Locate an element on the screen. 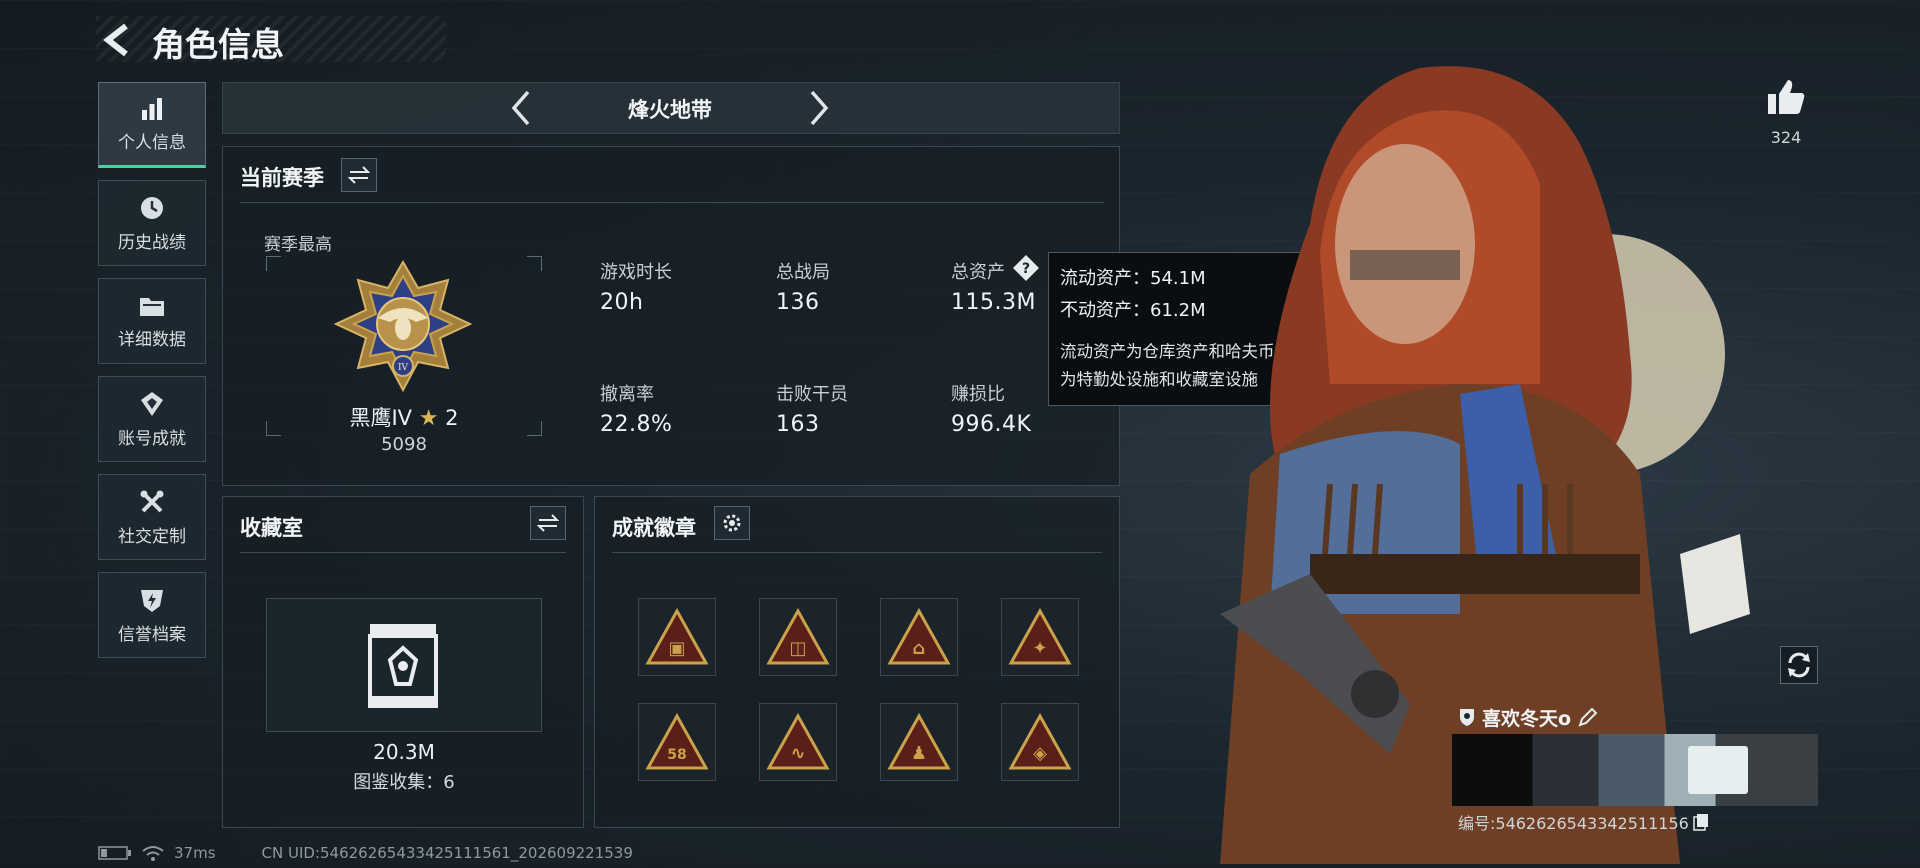 This screenshot has height=868, width=1920. stat-label: 击败干员 is located at coordinates (812, 394).